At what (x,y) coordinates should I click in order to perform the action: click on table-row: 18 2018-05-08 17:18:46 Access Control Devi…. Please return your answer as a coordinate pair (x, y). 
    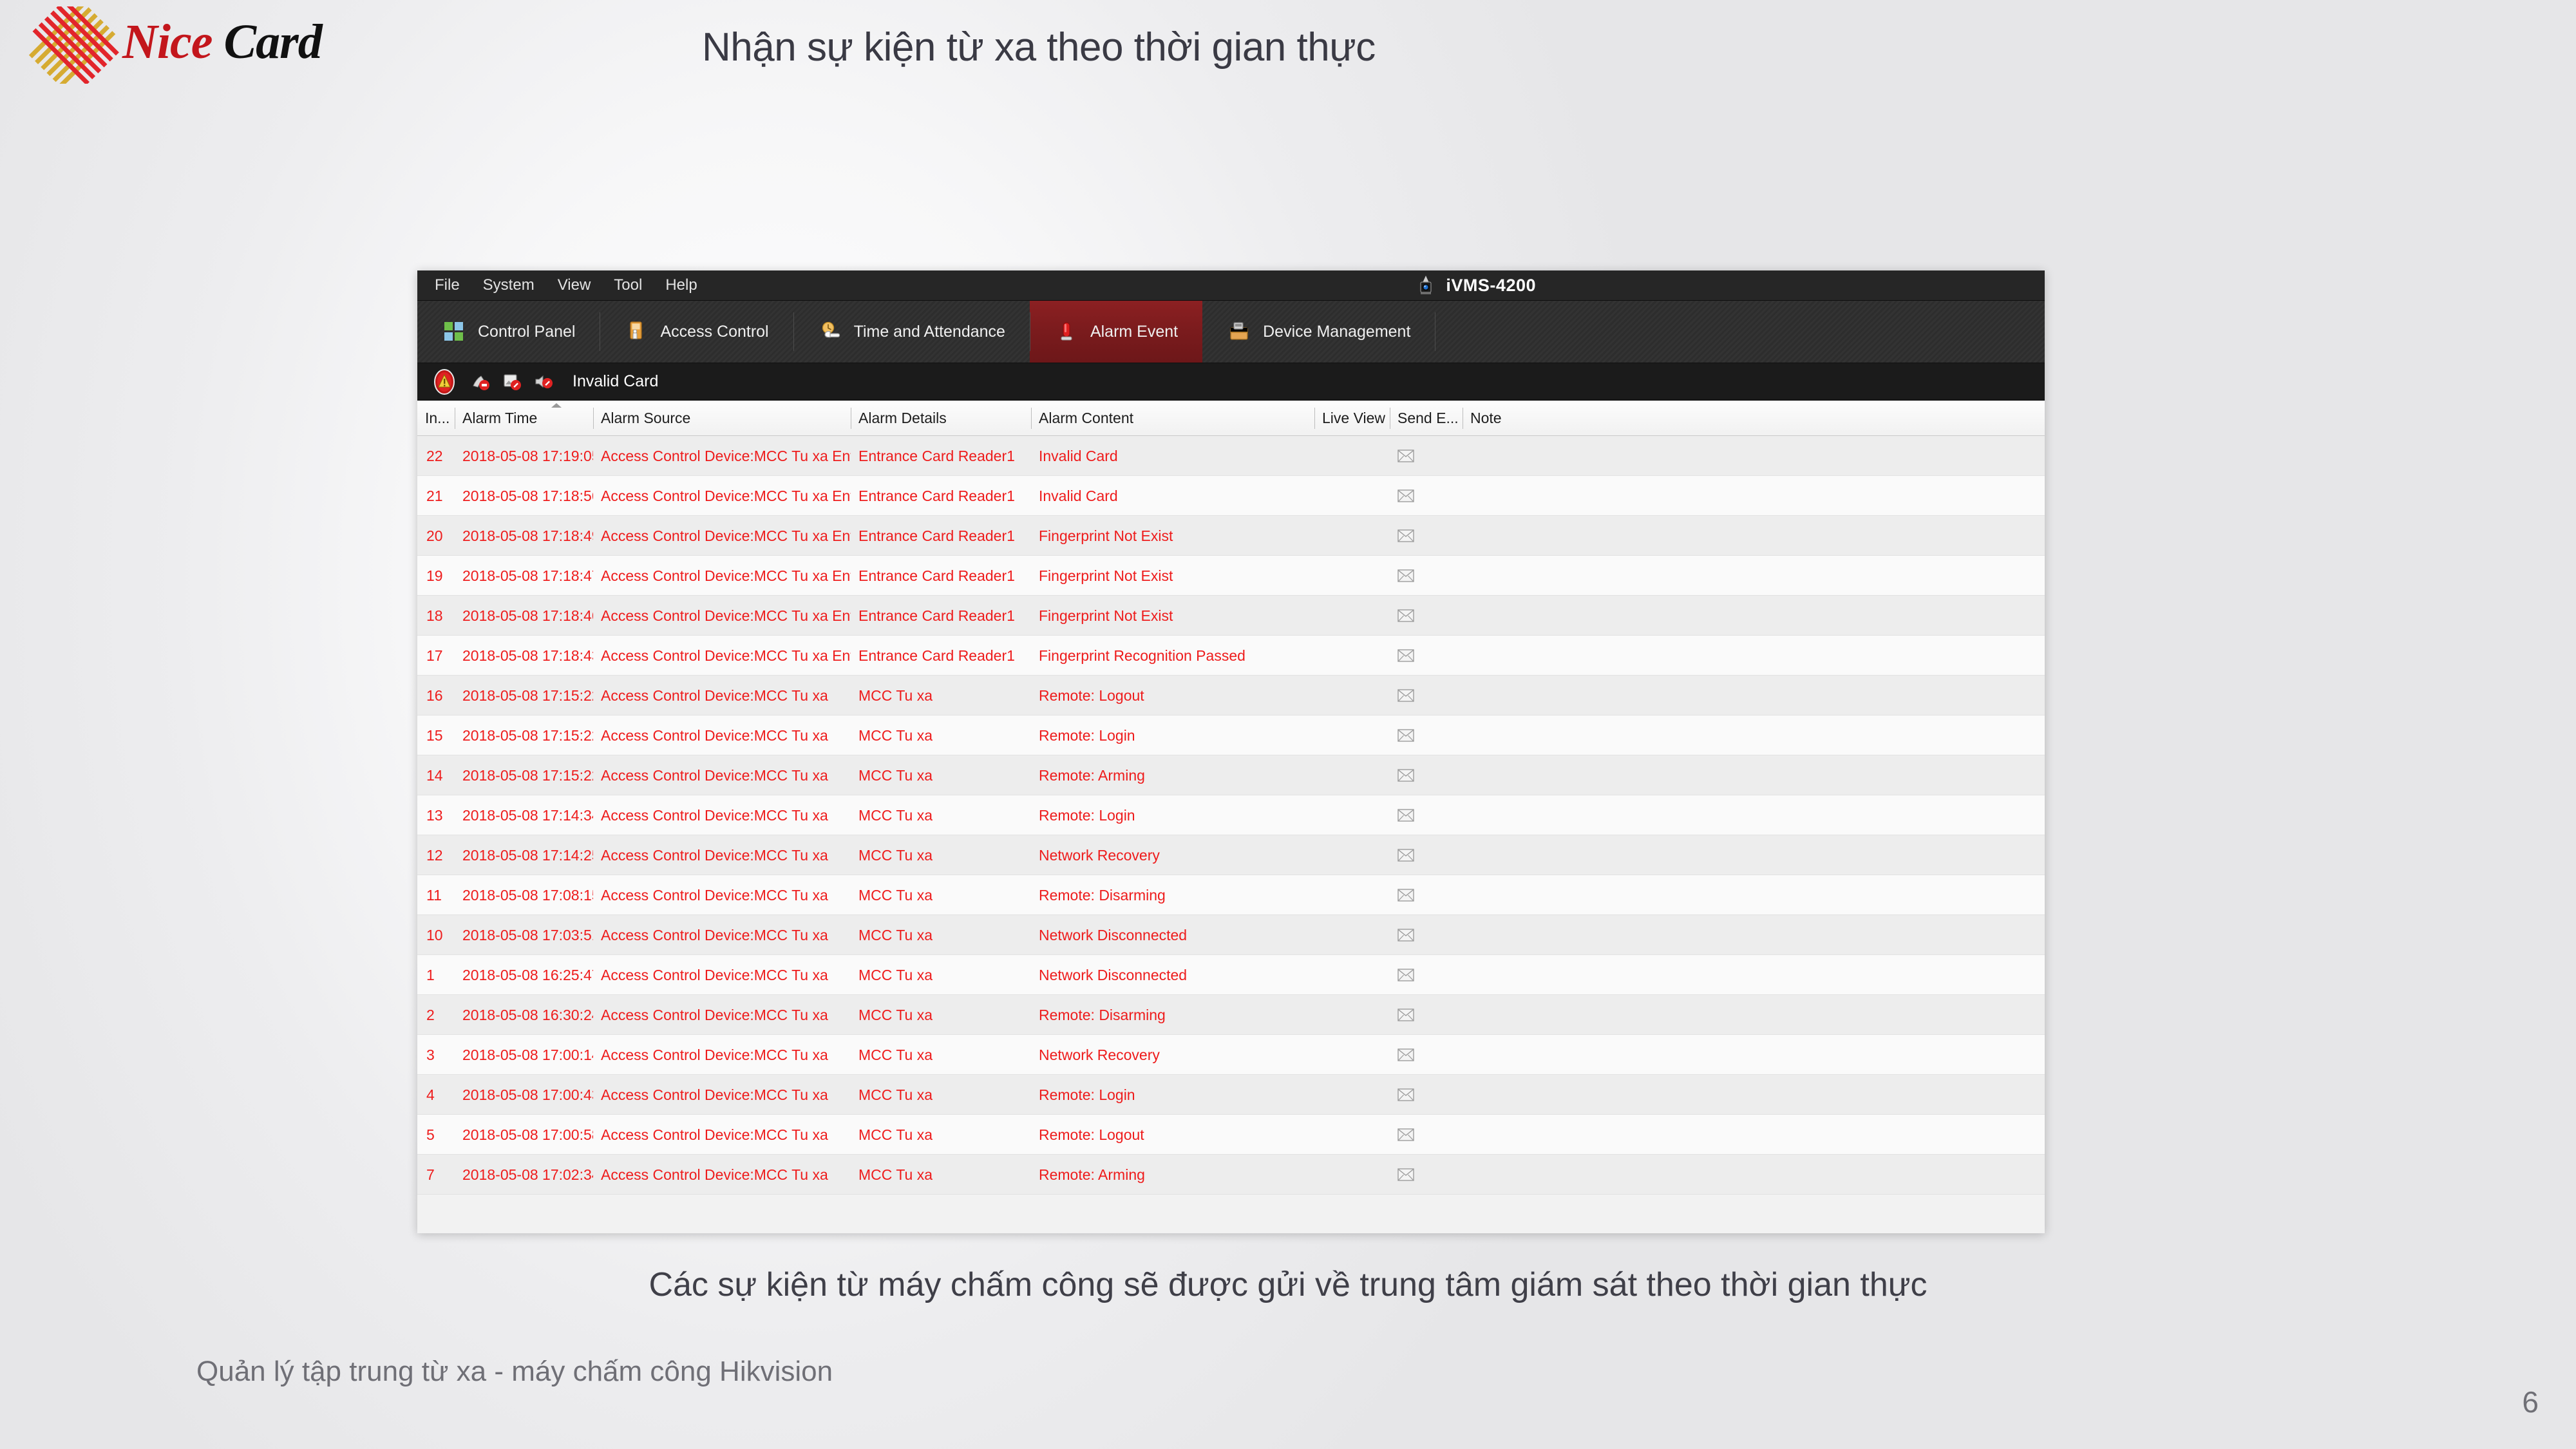
    Looking at the image, I should click on (1231, 616).